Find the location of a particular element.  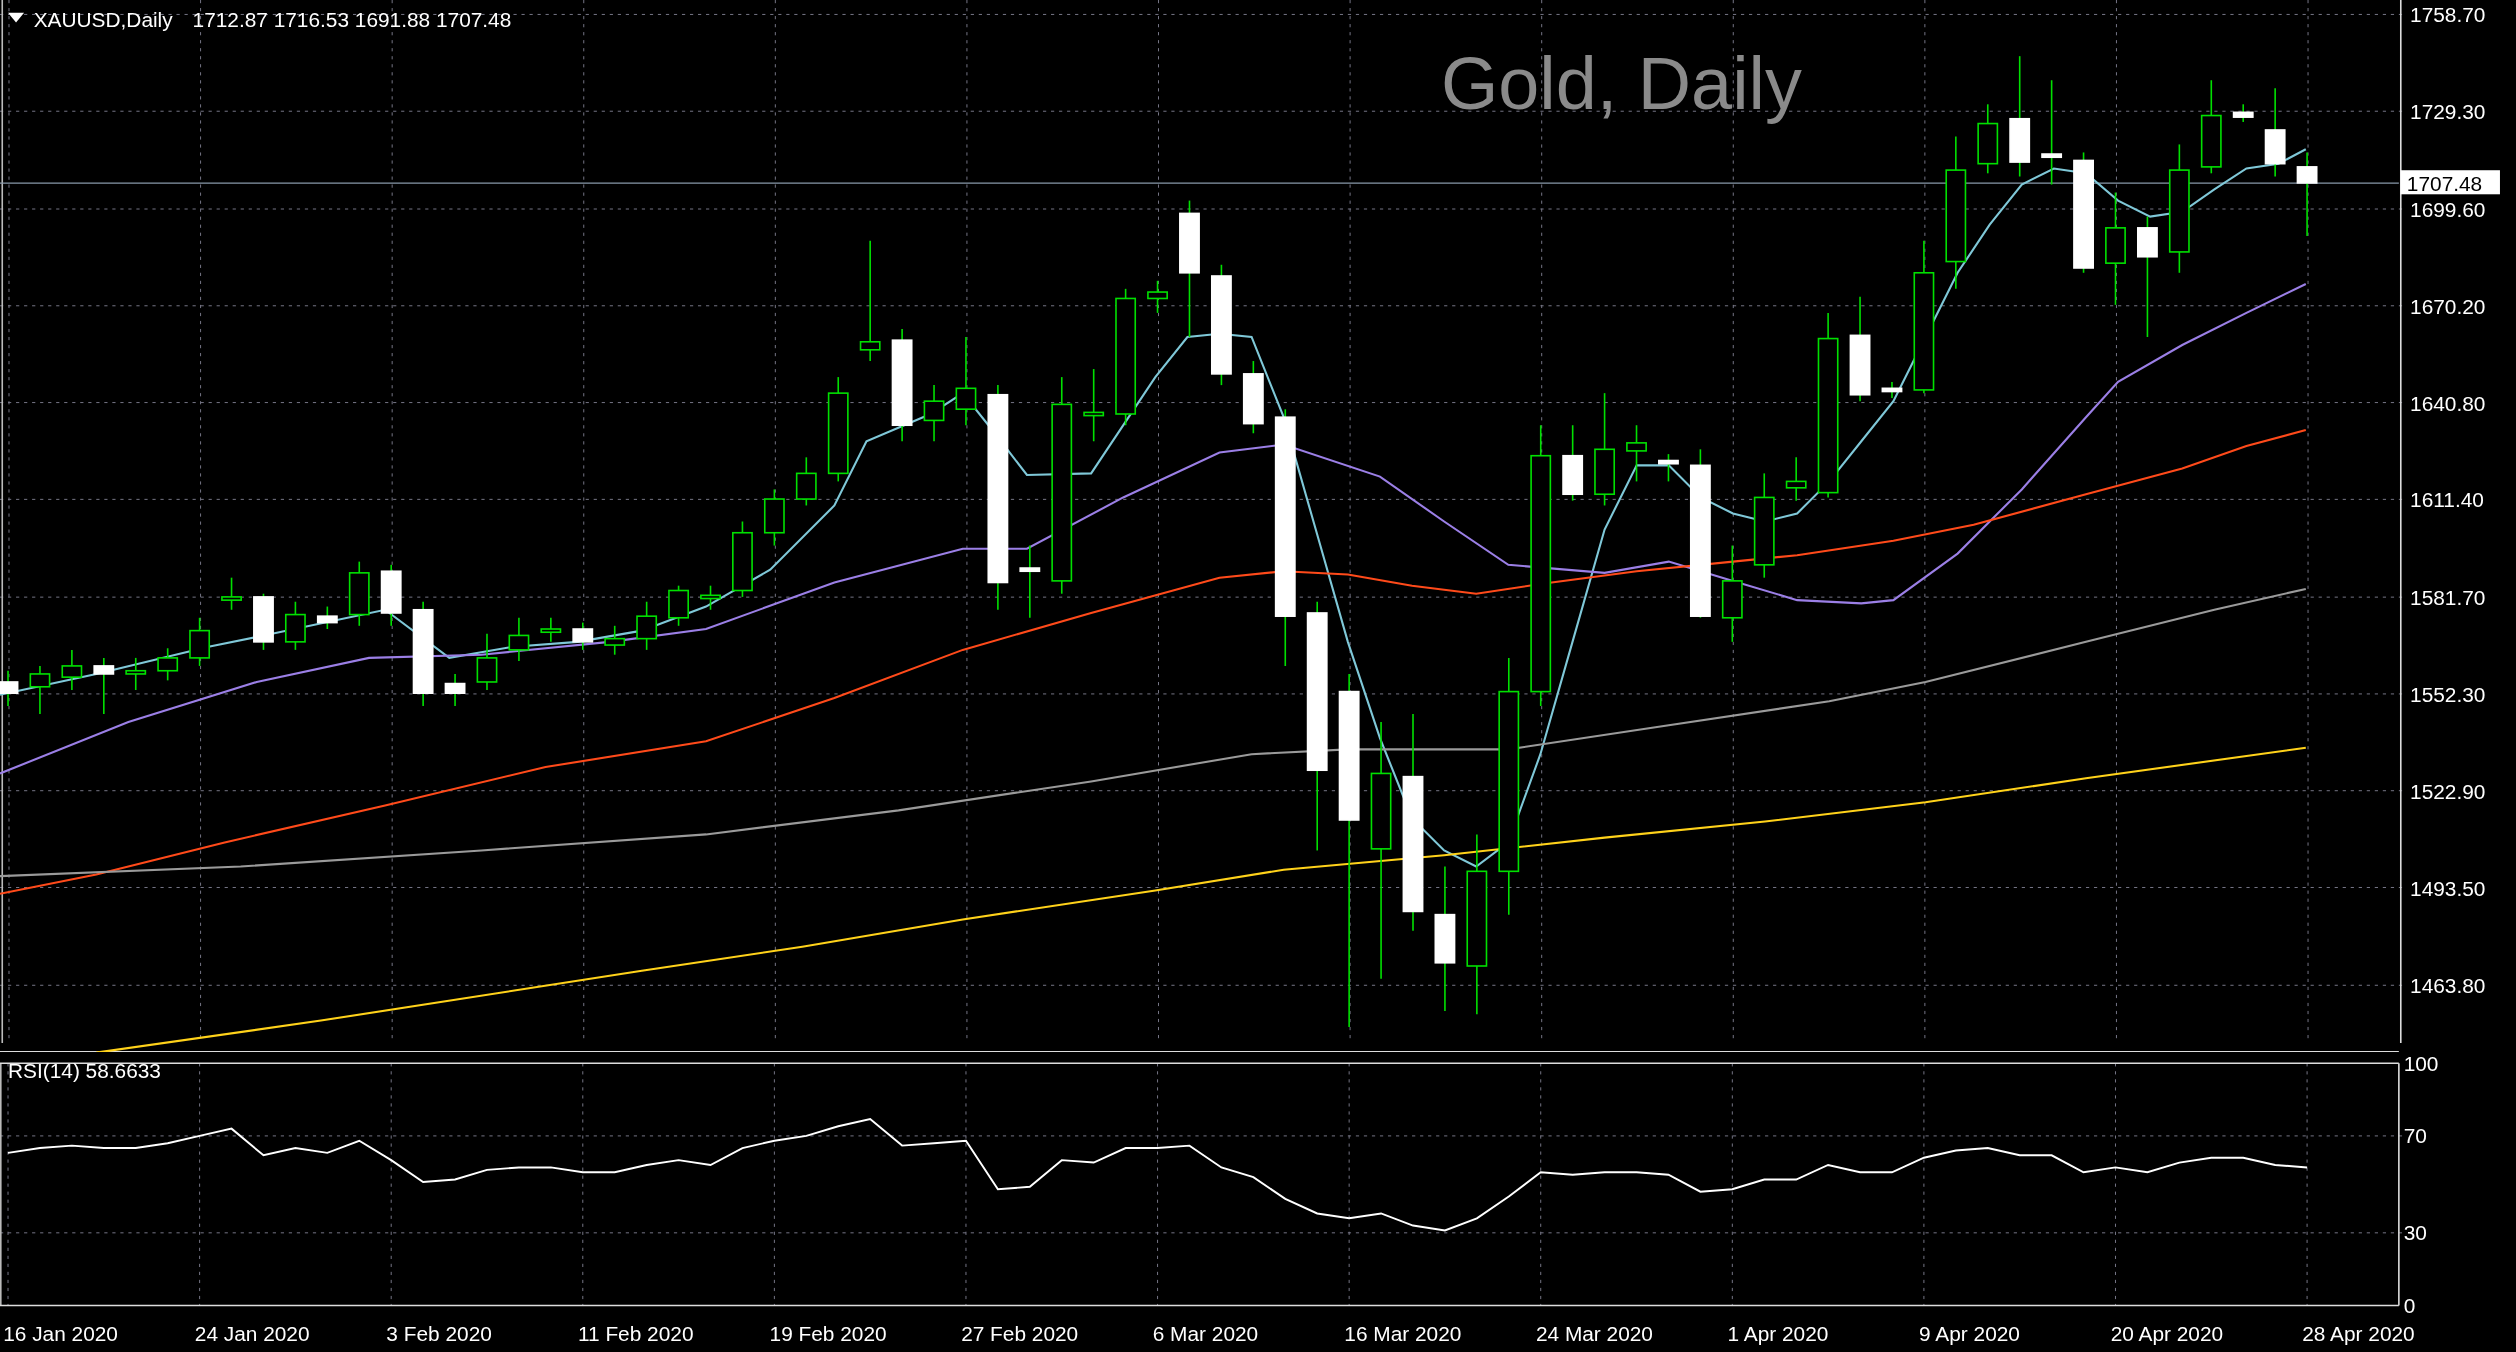

date-axis-label: 24 Jan 2020 is located at coordinates (252, 1333).